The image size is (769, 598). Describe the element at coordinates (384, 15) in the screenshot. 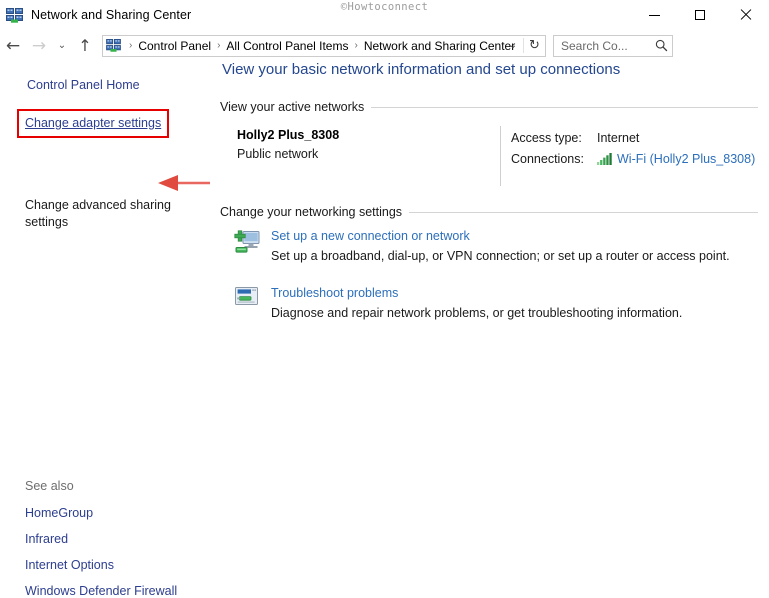

I see `title-bar: Network and Sharing Center ©Howtoconnect` at that location.